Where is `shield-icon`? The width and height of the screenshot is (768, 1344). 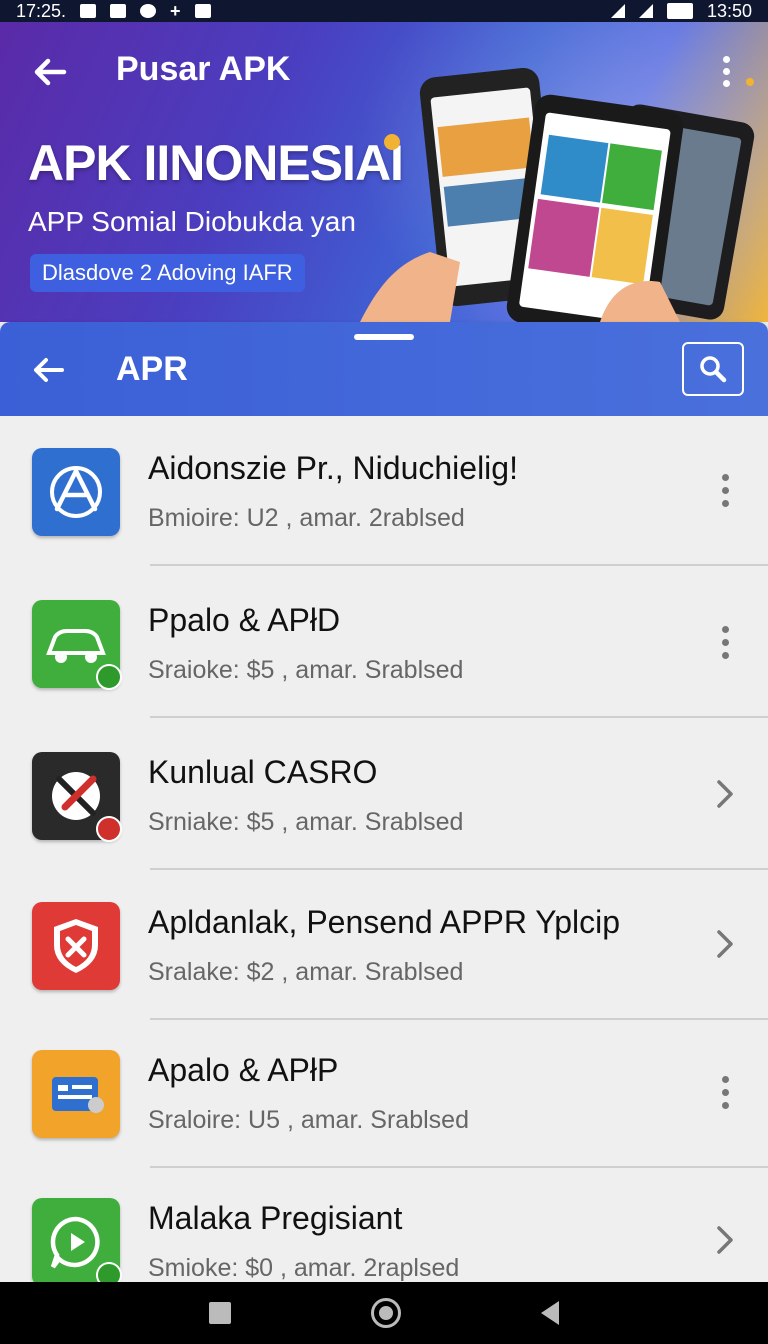
shield-icon is located at coordinates (76, 946).